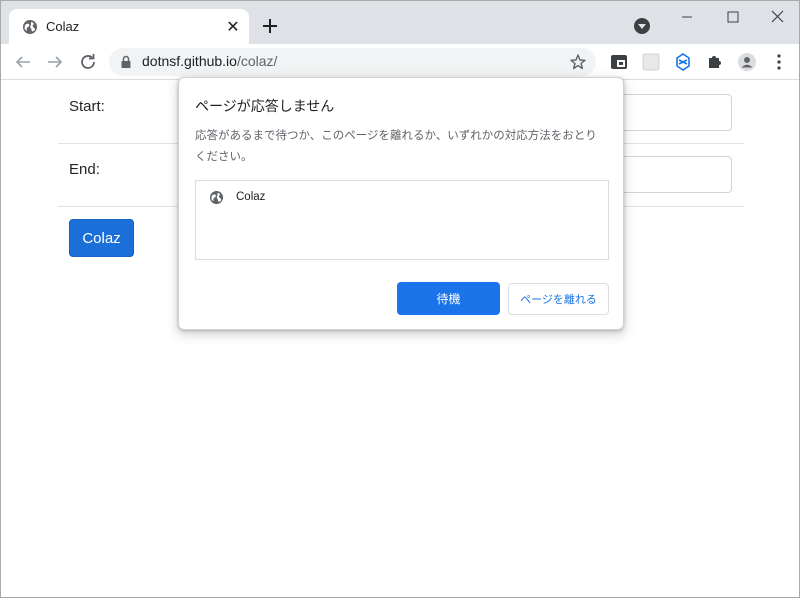 The width and height of the screenshot is (800, 598). I want to click on kebab-menu-icon, so click(779, 62).